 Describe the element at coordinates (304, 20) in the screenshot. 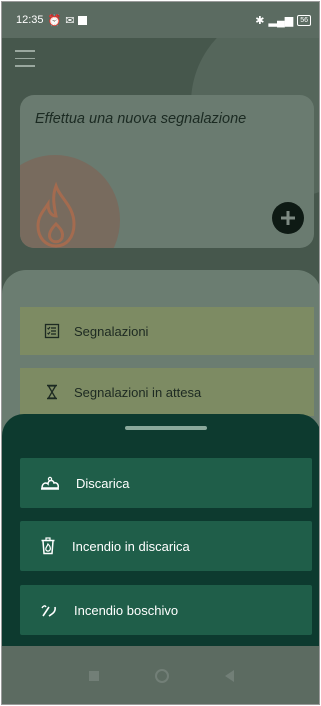

I see `battery-icon: 56` at that location.